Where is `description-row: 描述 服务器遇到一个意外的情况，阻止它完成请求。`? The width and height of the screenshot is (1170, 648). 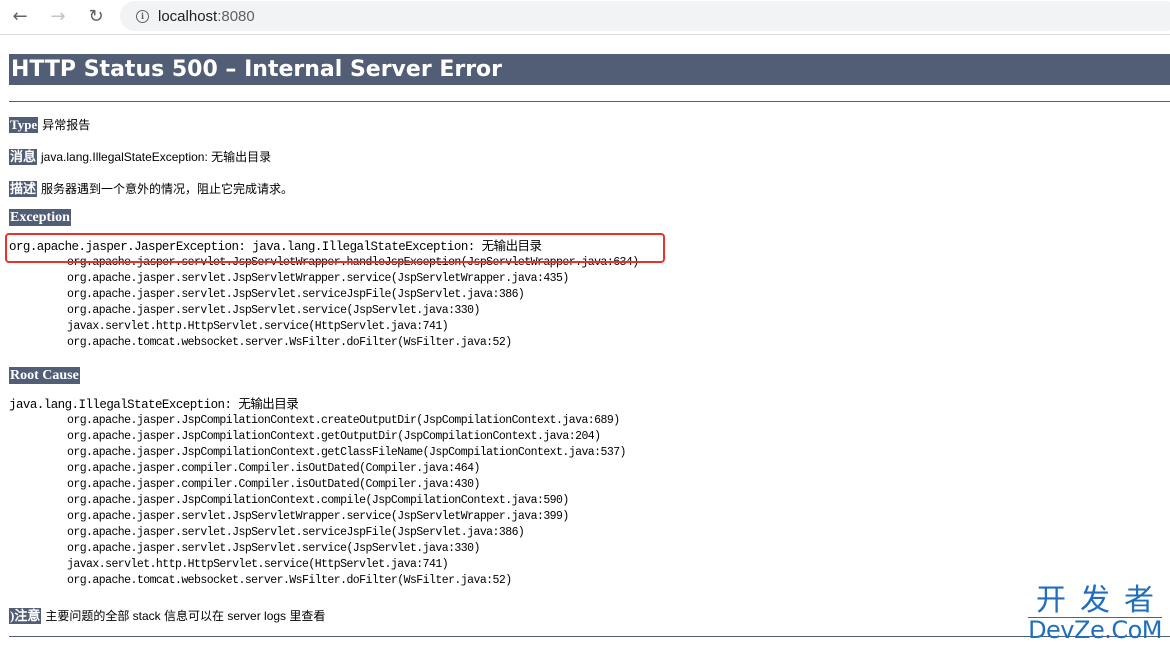
description-row: 描述 服务器遇到一个意外的情况，阻止它完成请求。 is located at coordinates (151, 188).